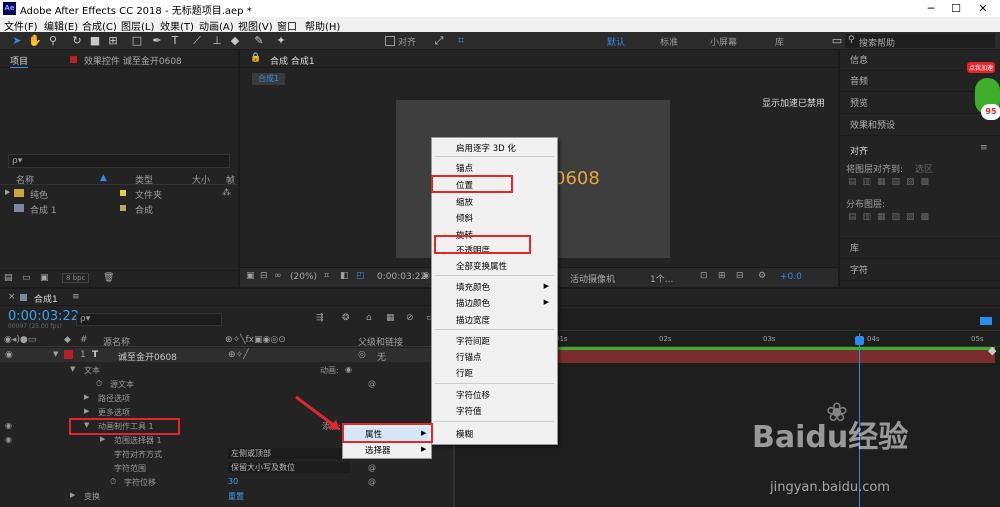  What do you see at coordinates (19, 61) in the screenshot?
I see `tab-project: 项目` at bounding box center [19, 61].